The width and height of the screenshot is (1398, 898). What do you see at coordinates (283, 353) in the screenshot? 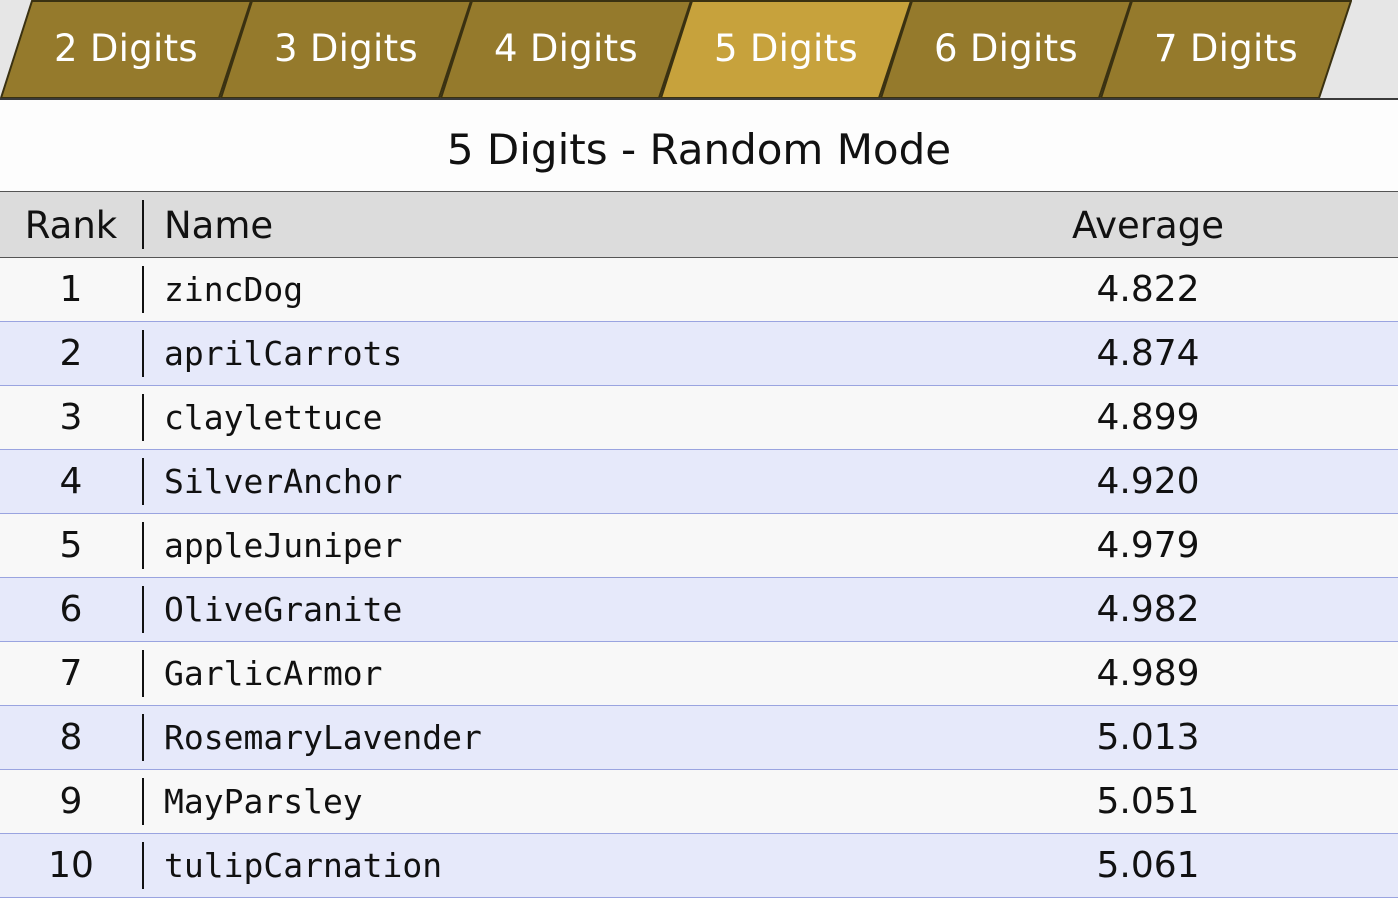
I see `name-cell: aprilCarrots` at bounding box center [283, 353].